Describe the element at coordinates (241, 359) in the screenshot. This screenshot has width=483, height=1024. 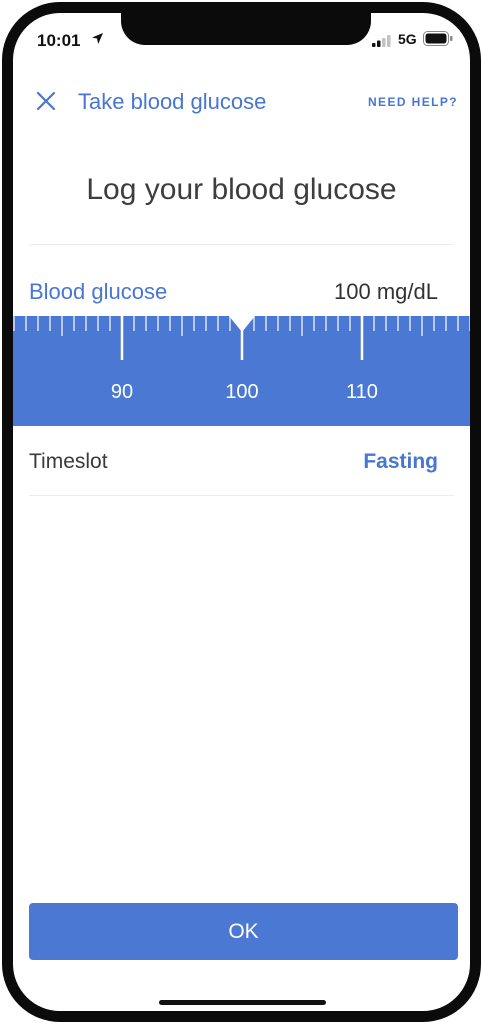
I see `ruler-scale: 90 100 110` at that location.